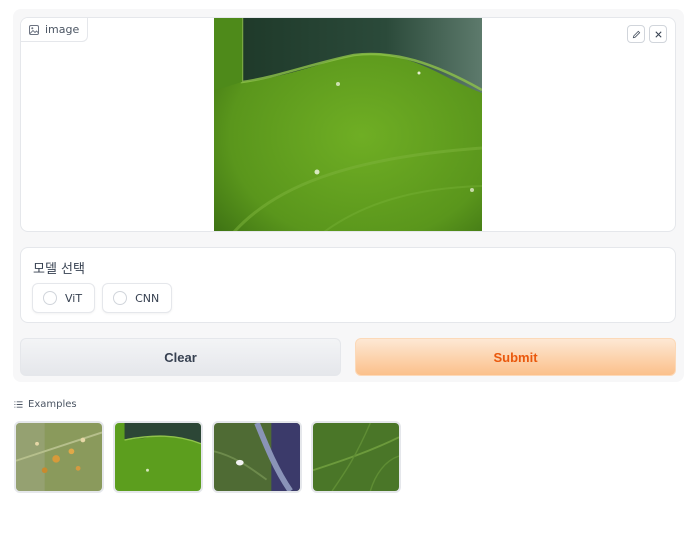 The width and height of the screenshot is (695, 534). I want to click on examples-gallery, so click(207, 457).